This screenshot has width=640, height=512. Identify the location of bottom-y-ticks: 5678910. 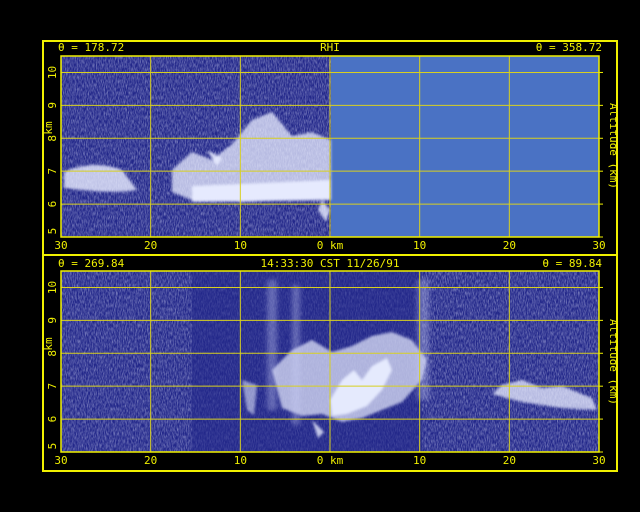
(52, 365).